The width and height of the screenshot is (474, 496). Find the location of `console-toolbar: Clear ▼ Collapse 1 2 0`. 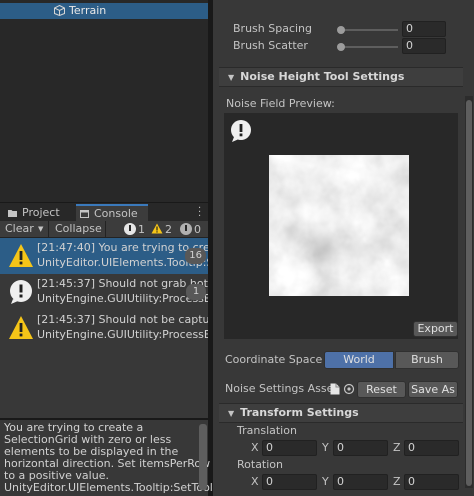

console-toolbar: Clear ▼ Collapse 1 2 0 is located at coordinates (104, 229).